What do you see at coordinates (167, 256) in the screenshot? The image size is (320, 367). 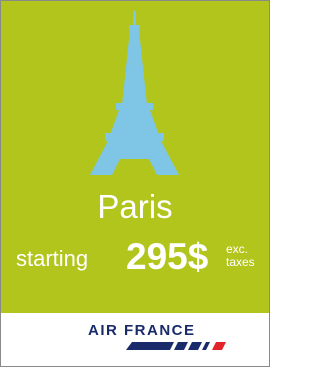 I see `price-amount: 295$` at bounding box center [167, 256].